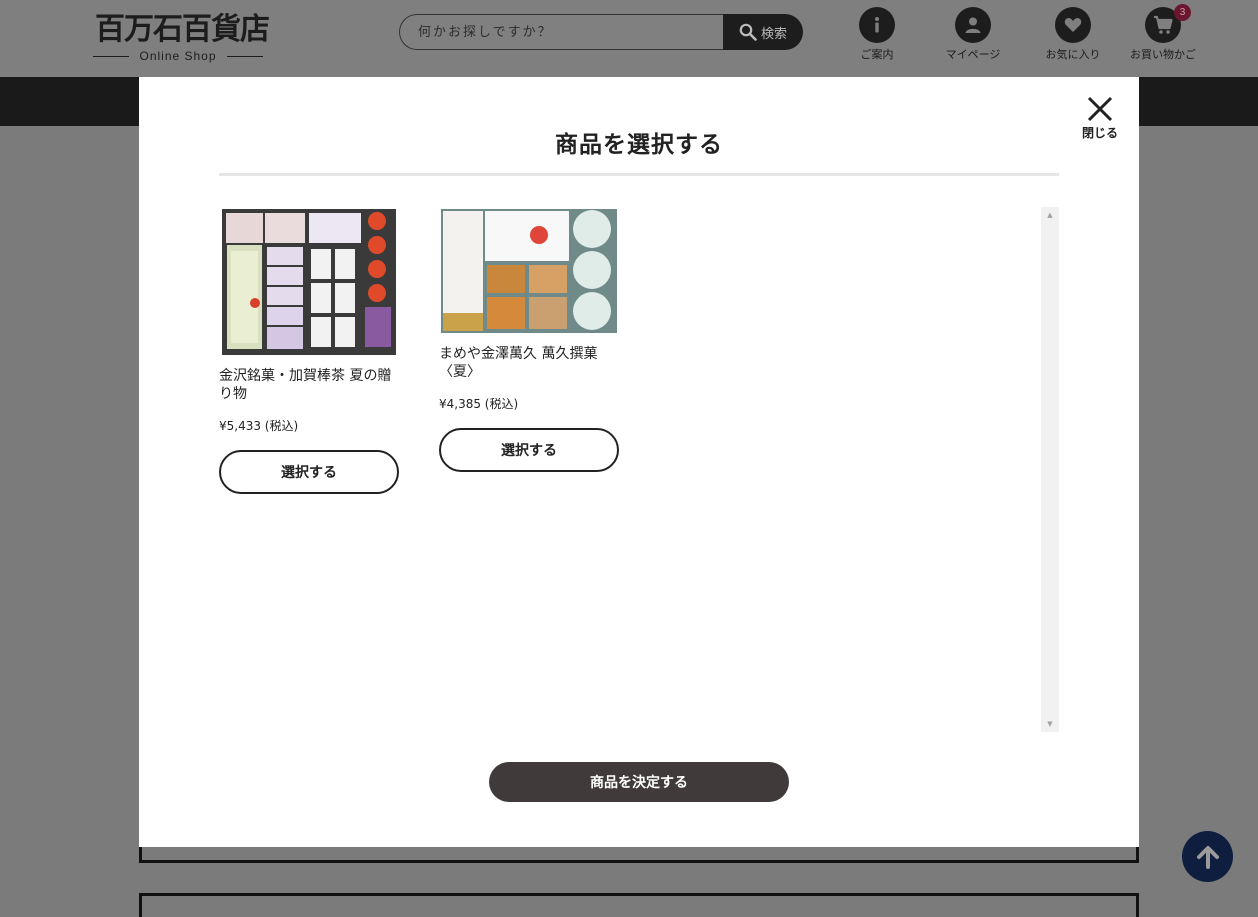 The width and height of the screenshot is (1258, 917). I want to click on nav-favorites-label: お気に入り, so click(1073, 54).